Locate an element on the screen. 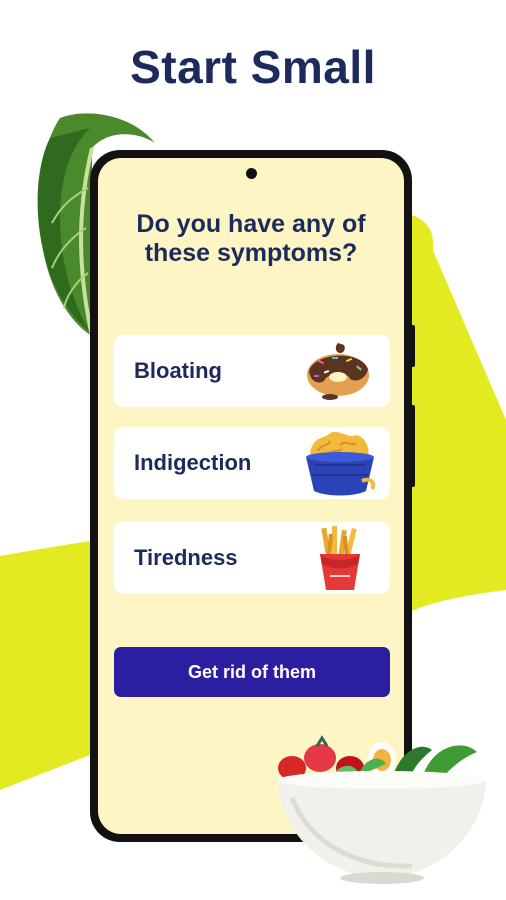 Image resolution: width=506 pixels, height=900 pixels. option-label: Bloating is located at coordinates (178, 370).